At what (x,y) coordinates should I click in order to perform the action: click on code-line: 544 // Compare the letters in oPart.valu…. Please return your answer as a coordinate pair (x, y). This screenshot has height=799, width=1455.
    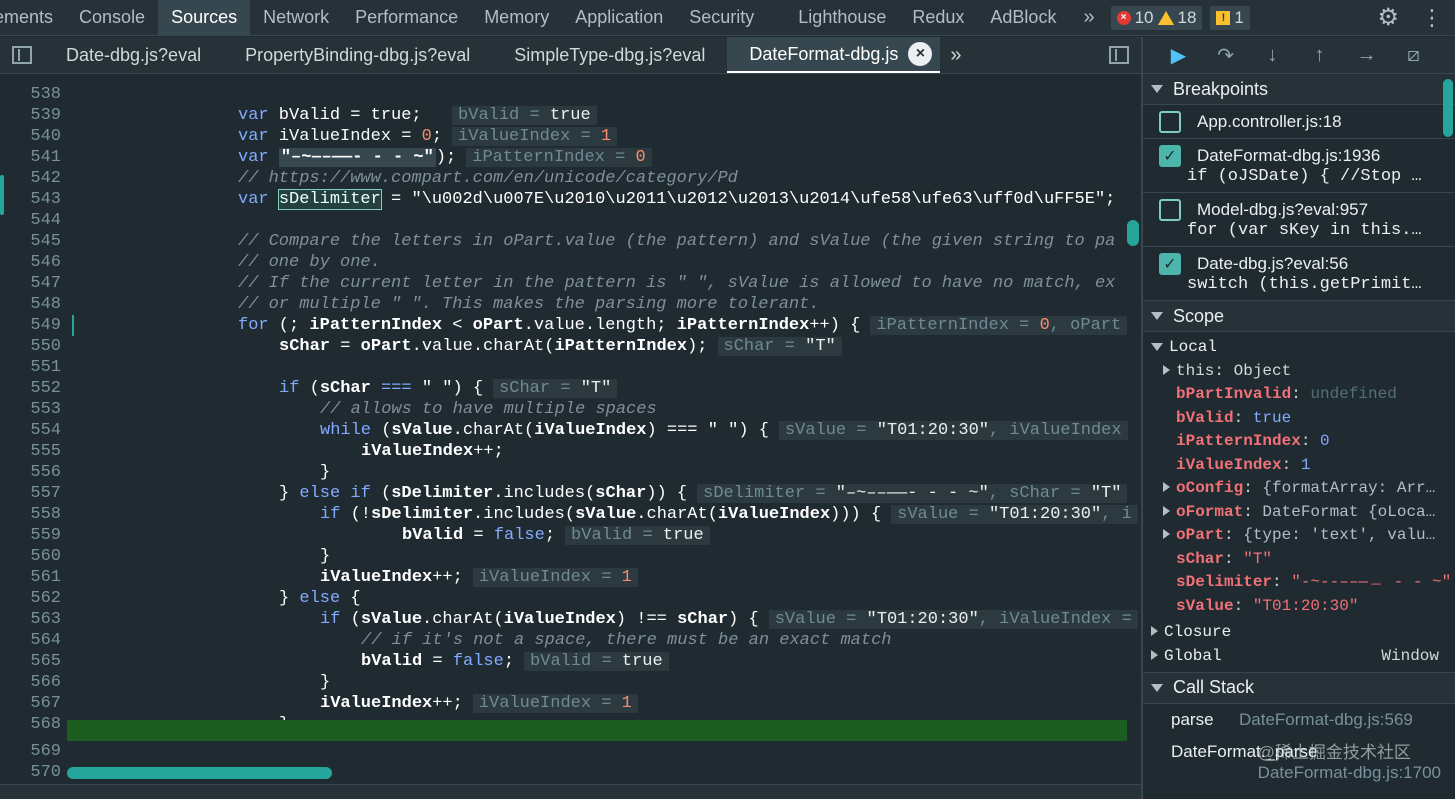
    Looking at the image, I should click on (570, 220).